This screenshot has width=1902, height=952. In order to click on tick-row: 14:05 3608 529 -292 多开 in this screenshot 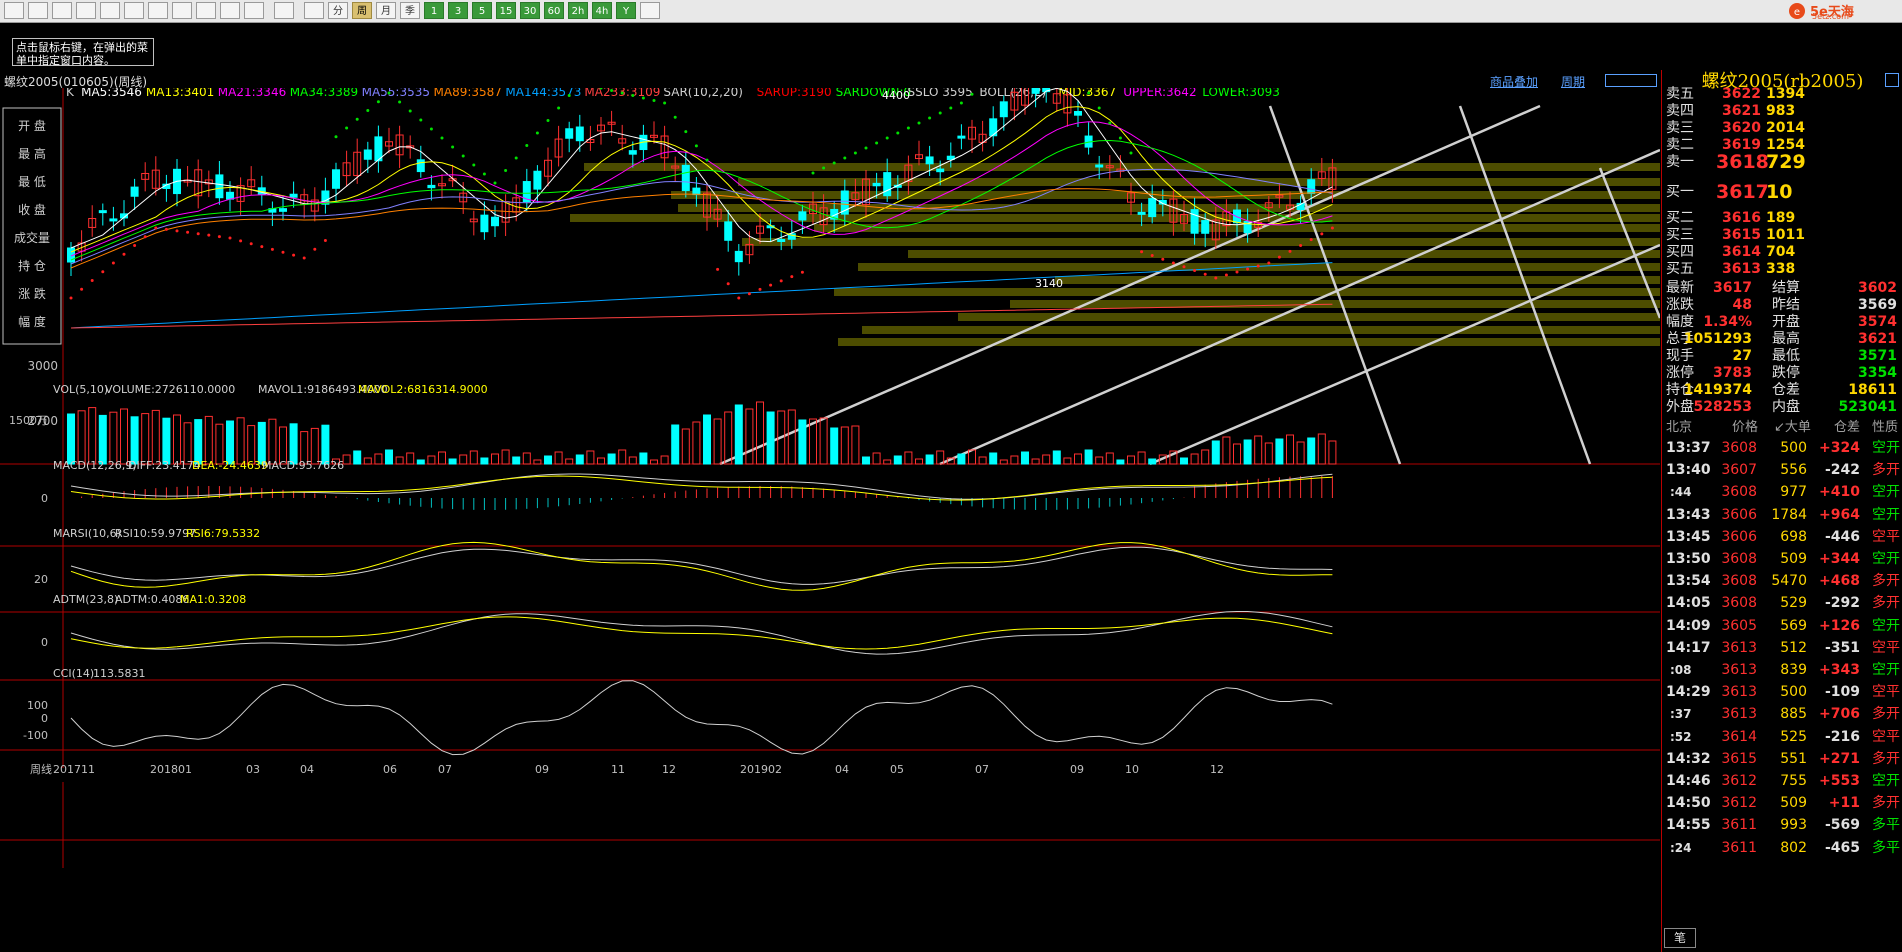, I will do `click(1782, 603)`.